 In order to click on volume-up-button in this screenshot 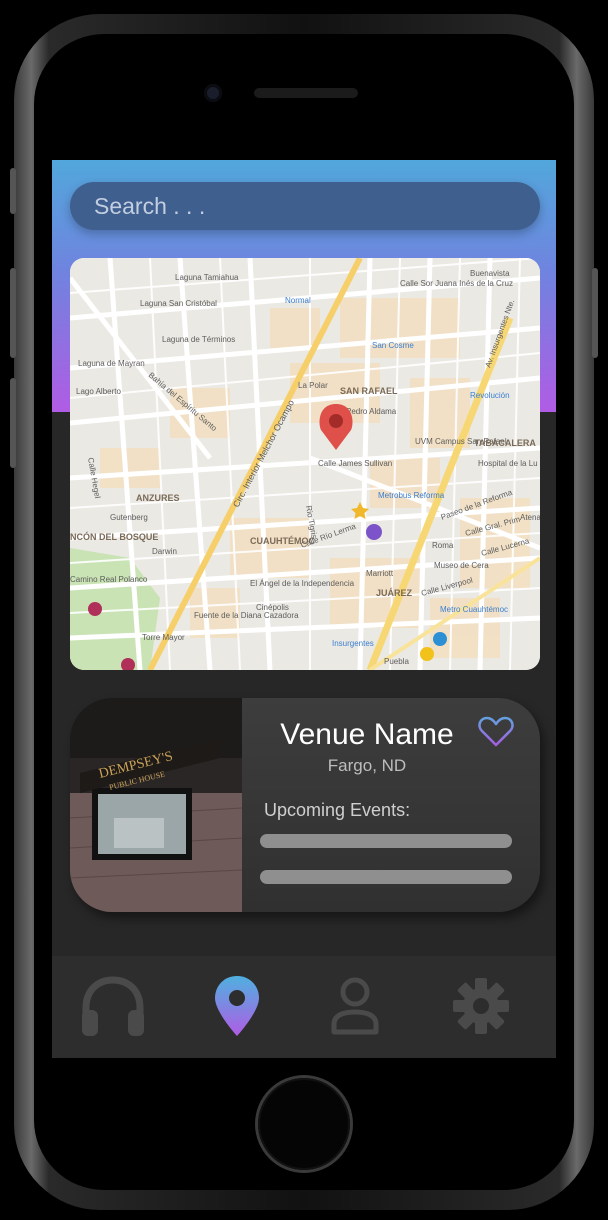, I will do `click(13, 313)`.